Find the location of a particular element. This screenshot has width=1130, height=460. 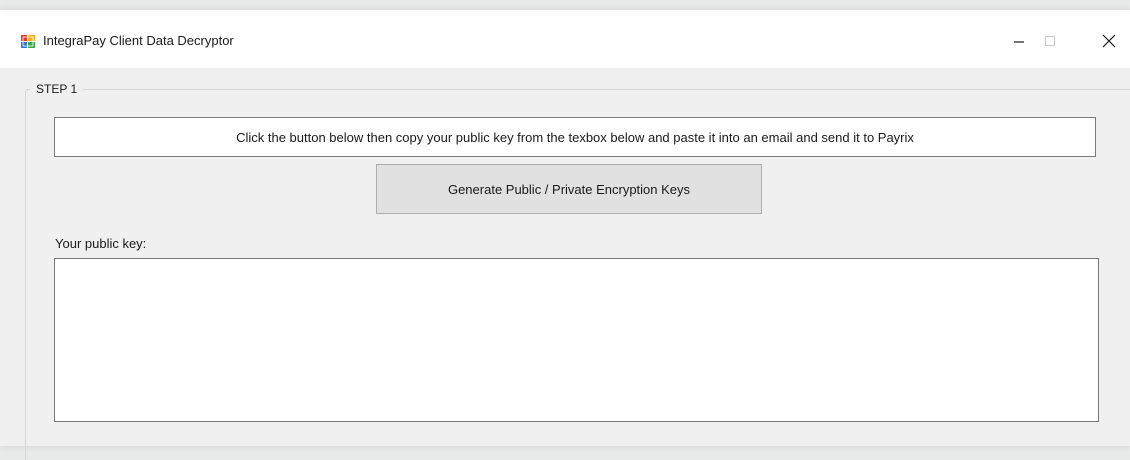

close-button is located at coordinates (1108, 41).